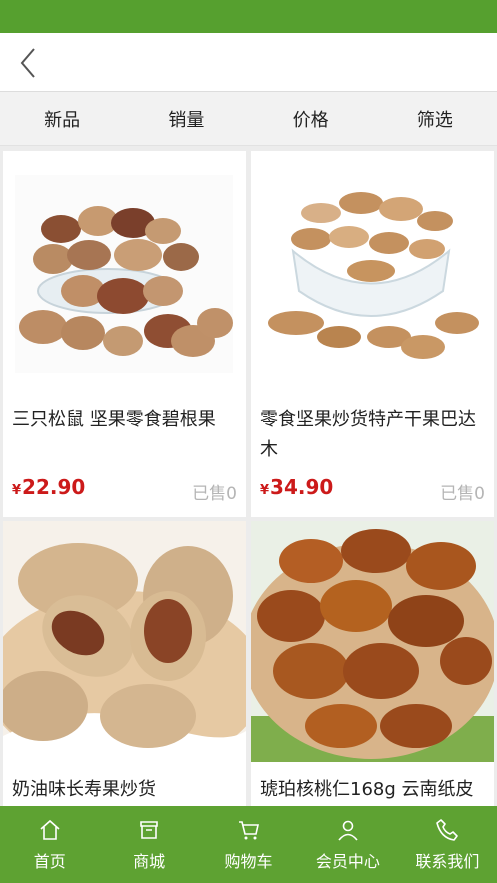  Describe the element at coordinates (435, 118) in the screenshot. I see `sort-tab-filter: 筛选` at that location.